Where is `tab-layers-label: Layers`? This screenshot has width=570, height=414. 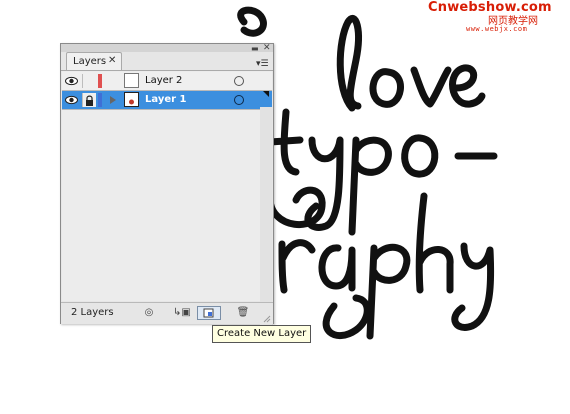 tab-layers-label: Layers is located at coordinates (90, 61).